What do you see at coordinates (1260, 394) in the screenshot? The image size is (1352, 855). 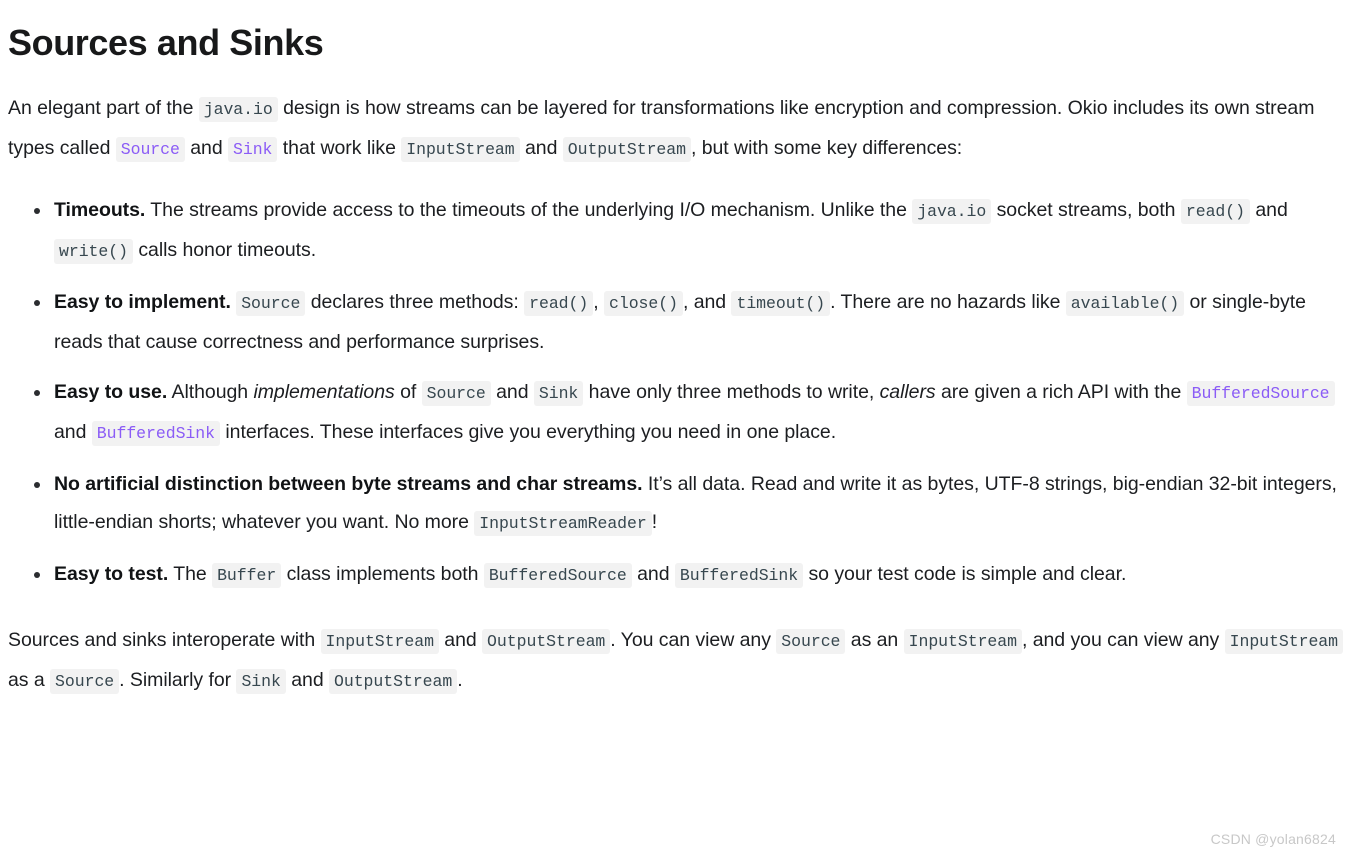 I see `code-link-bufferedsource: BufferedSource` at bounding box center [1260, 394].